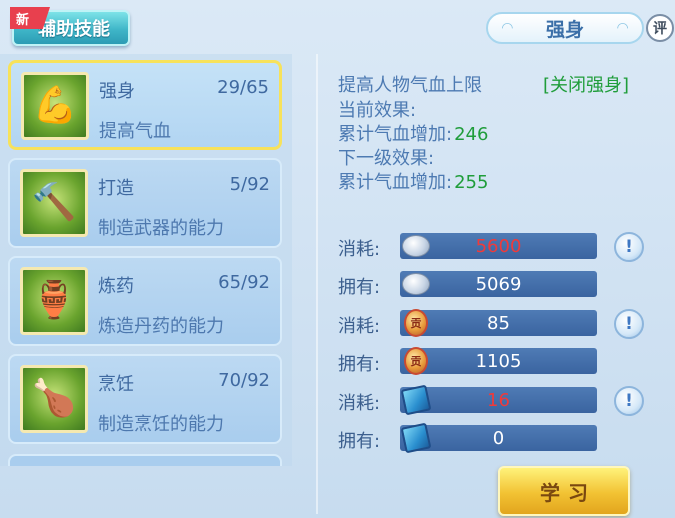 The height and width of the screenshot is (518, 675). What do you see at coordinates (54, 203) in the screenshot?
I see `hammer-anvil-icon: 🔨` at bounding box center [54, 203].